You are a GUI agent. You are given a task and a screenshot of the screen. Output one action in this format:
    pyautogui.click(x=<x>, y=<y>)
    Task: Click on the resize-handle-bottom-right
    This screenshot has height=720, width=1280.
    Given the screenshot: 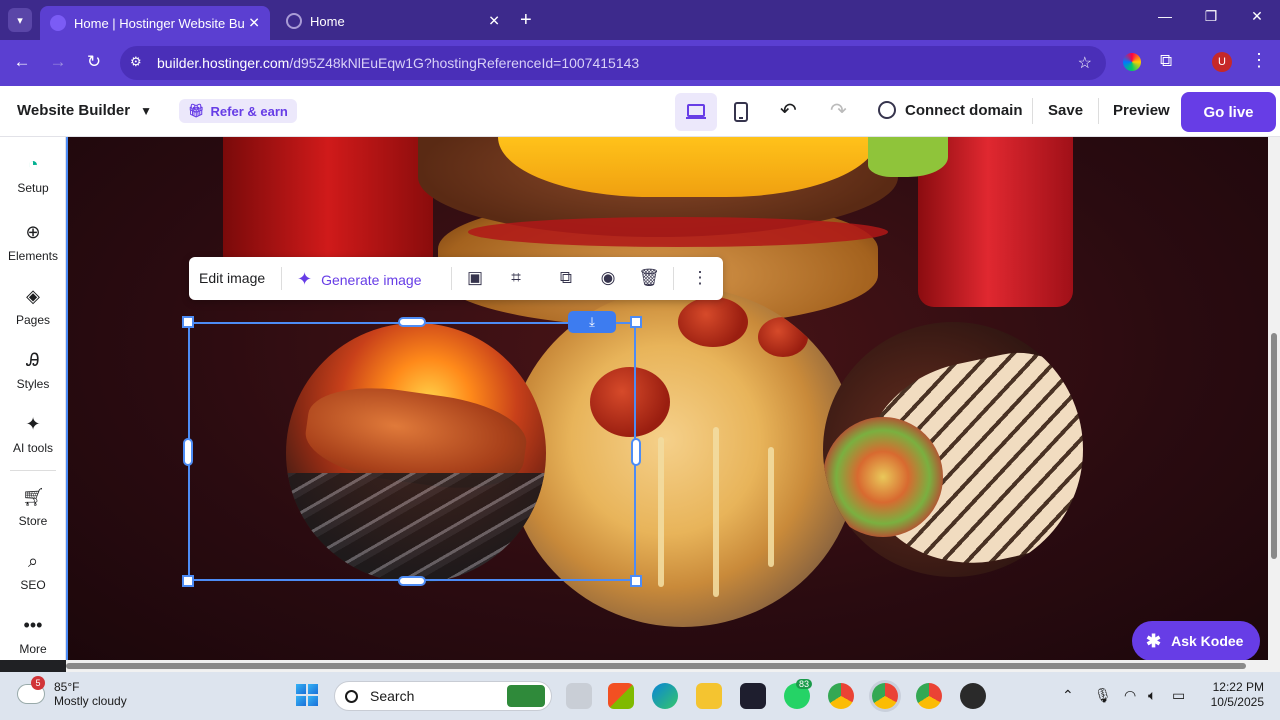 What is the action you would take?
    pyautogui.click(x=636, y=581)
    